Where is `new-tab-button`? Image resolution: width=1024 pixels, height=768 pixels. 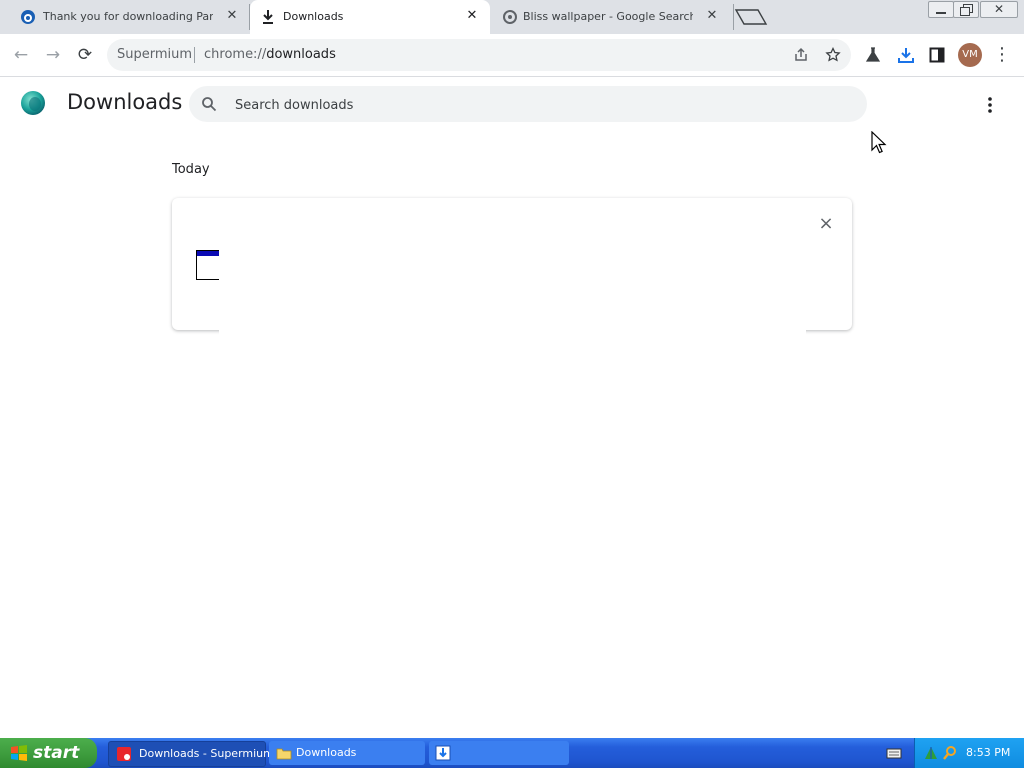
new-tab-button is located at coordinates (751, 17).